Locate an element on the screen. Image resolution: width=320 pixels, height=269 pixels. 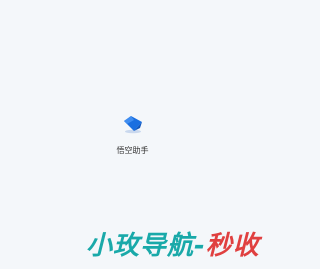
app-logo-icon is located at coordinates (133, 125).